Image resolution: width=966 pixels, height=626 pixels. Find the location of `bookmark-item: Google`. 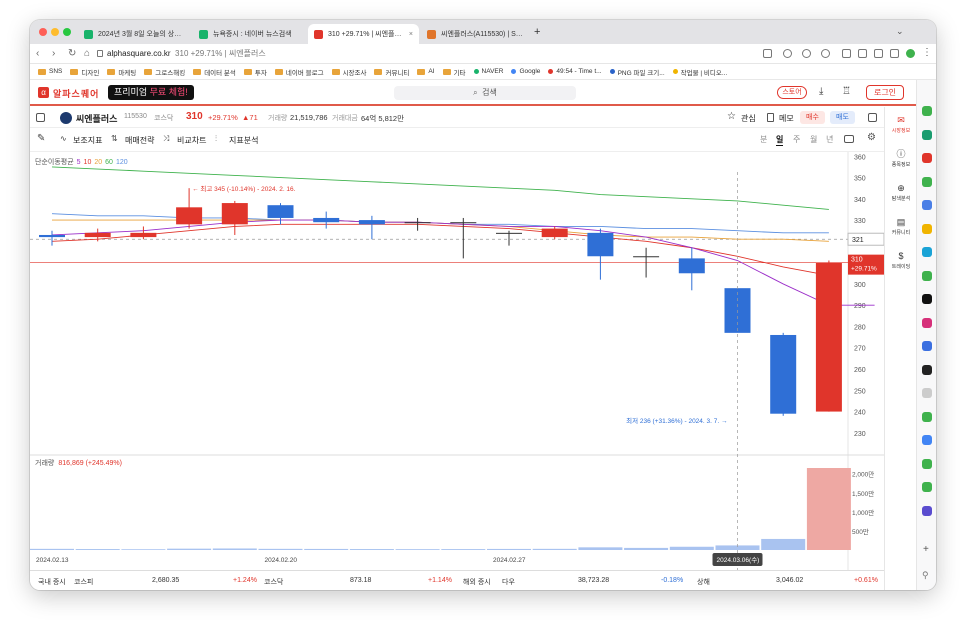

bookmark-item: Google is located at coordinates (525, 71).